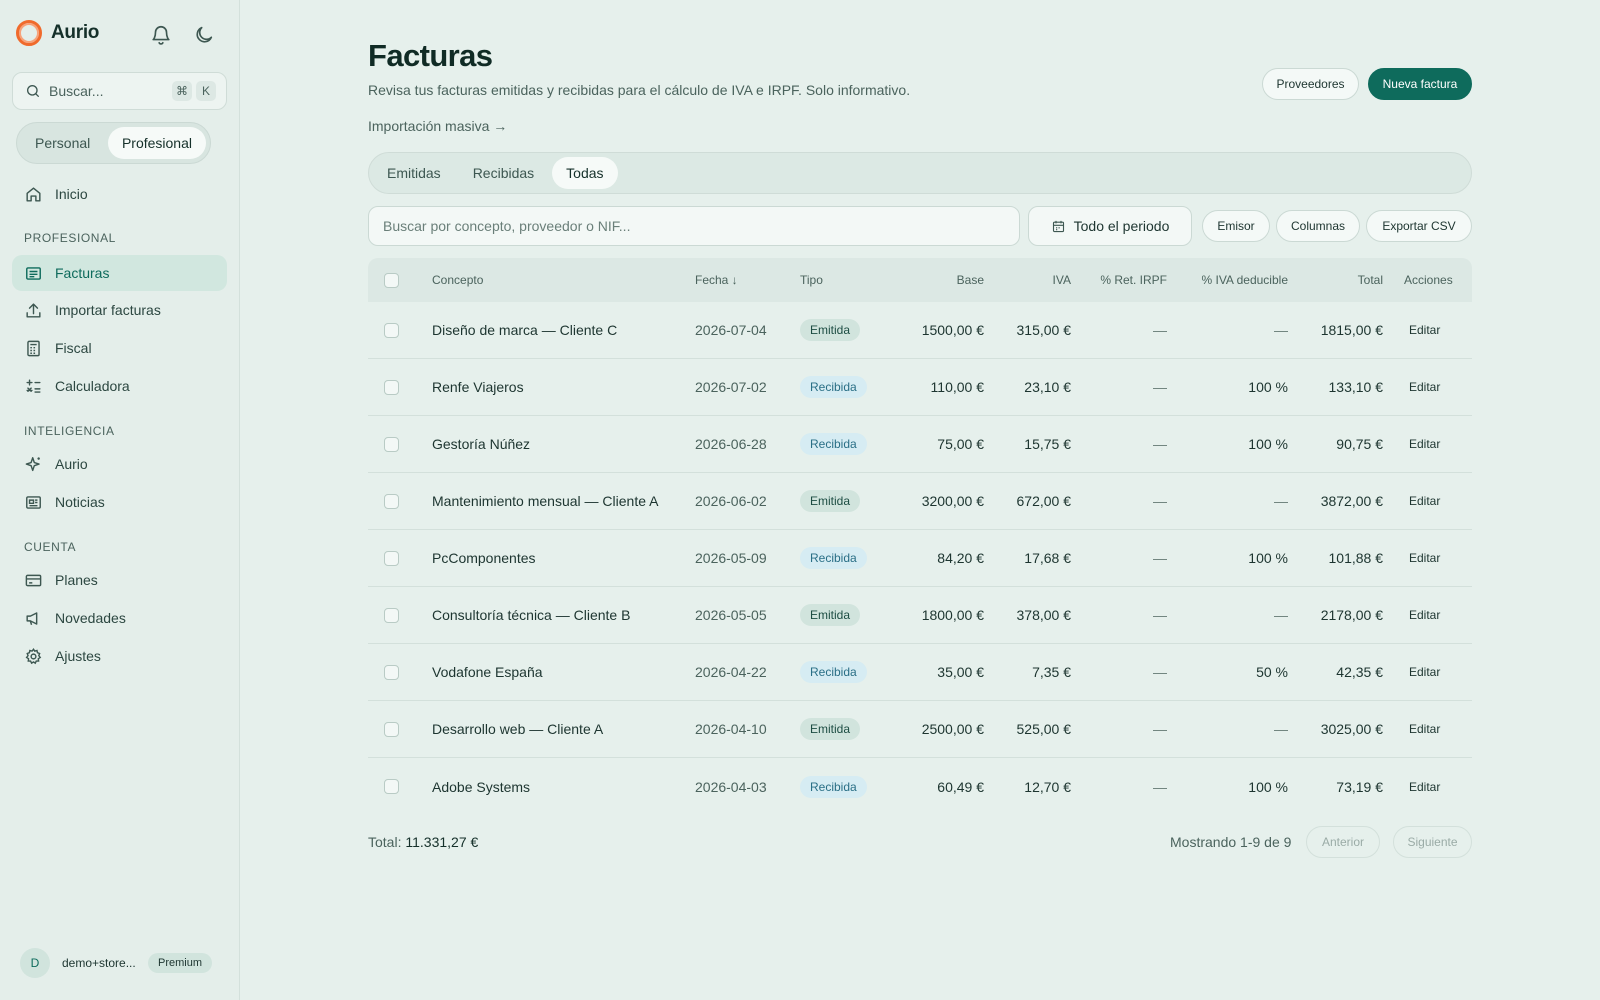 This screenshot has width=1600, height=1000. I want to click on aurio-logo-icon, so click(29, 33).